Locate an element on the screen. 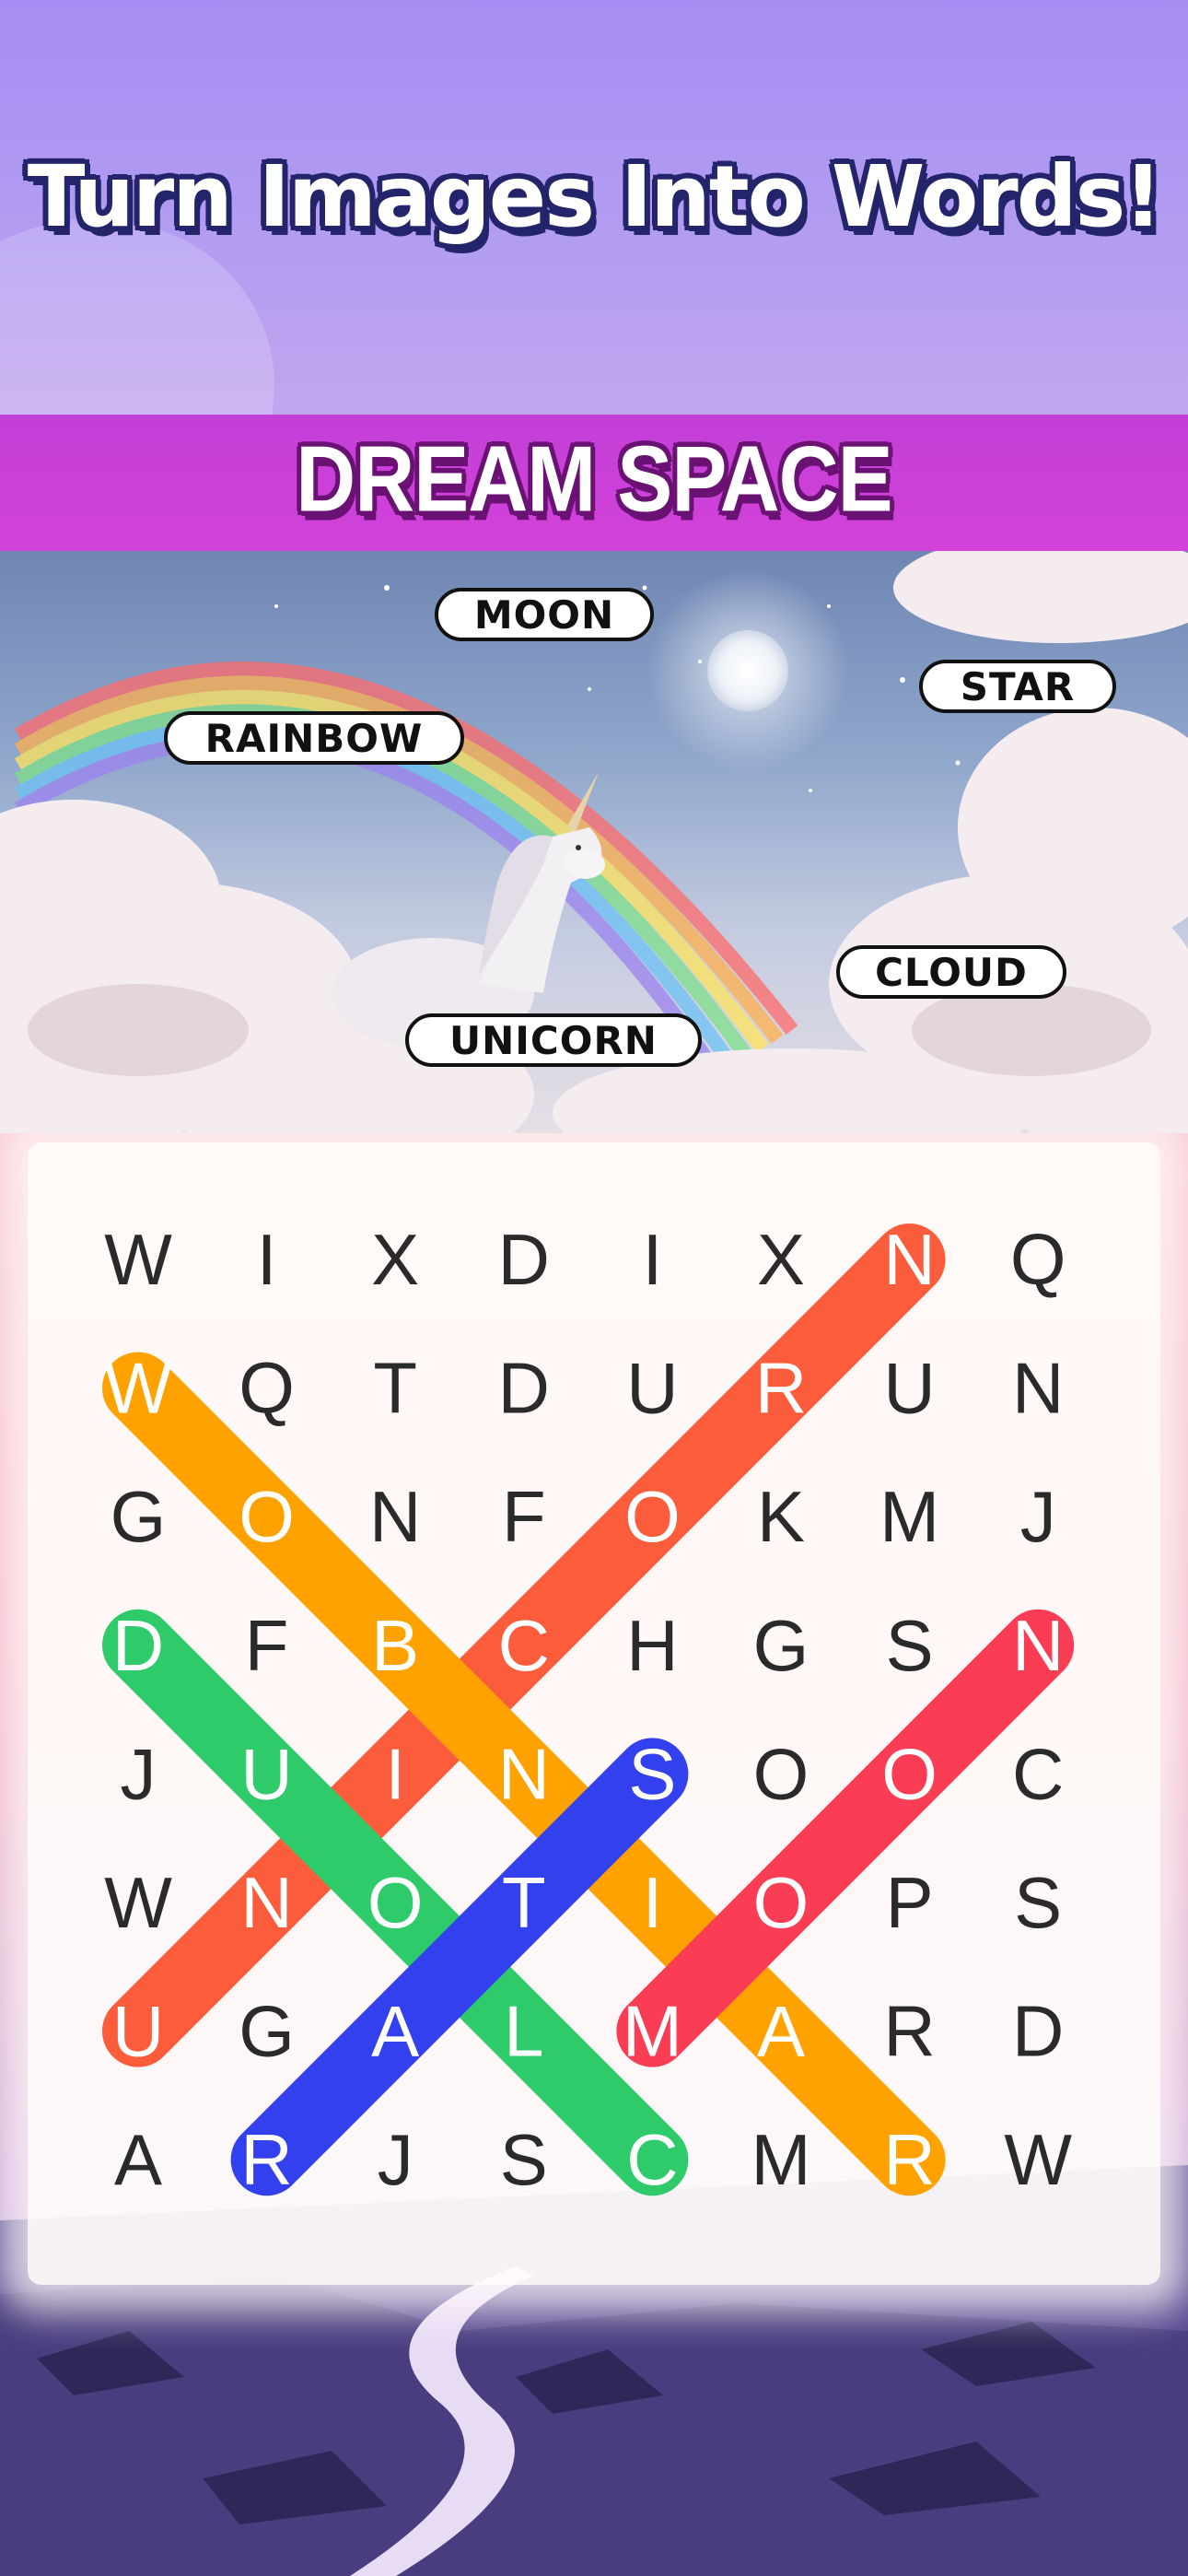 The width and height of the screenshot is (1188, 2576). grid-letter-r6-c3: L is located at coordinates (523, 2031).